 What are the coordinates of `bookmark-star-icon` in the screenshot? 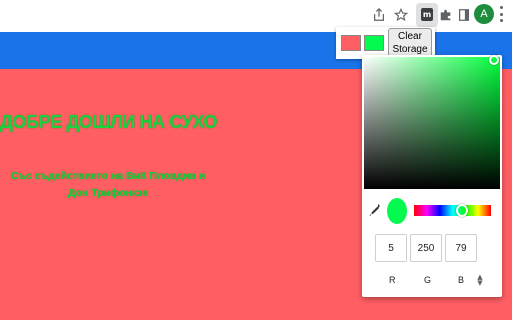 It's located at (401, 15).